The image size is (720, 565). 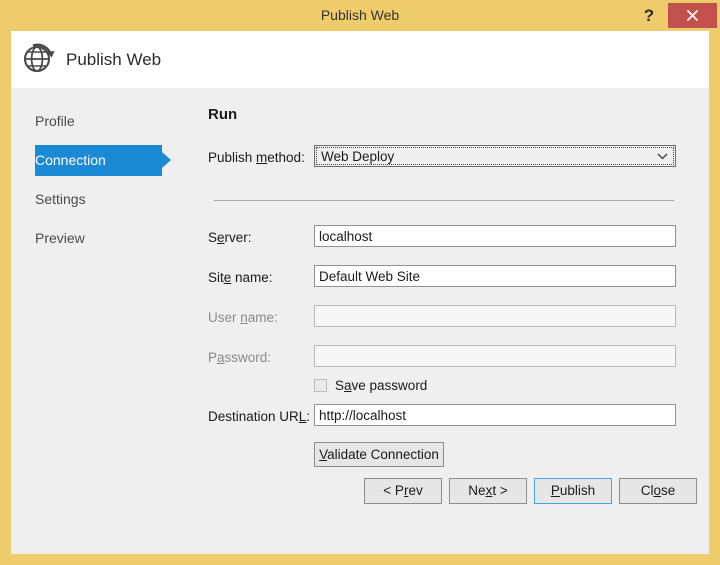 I want to click on close-icon, so click(x=692, y=15).